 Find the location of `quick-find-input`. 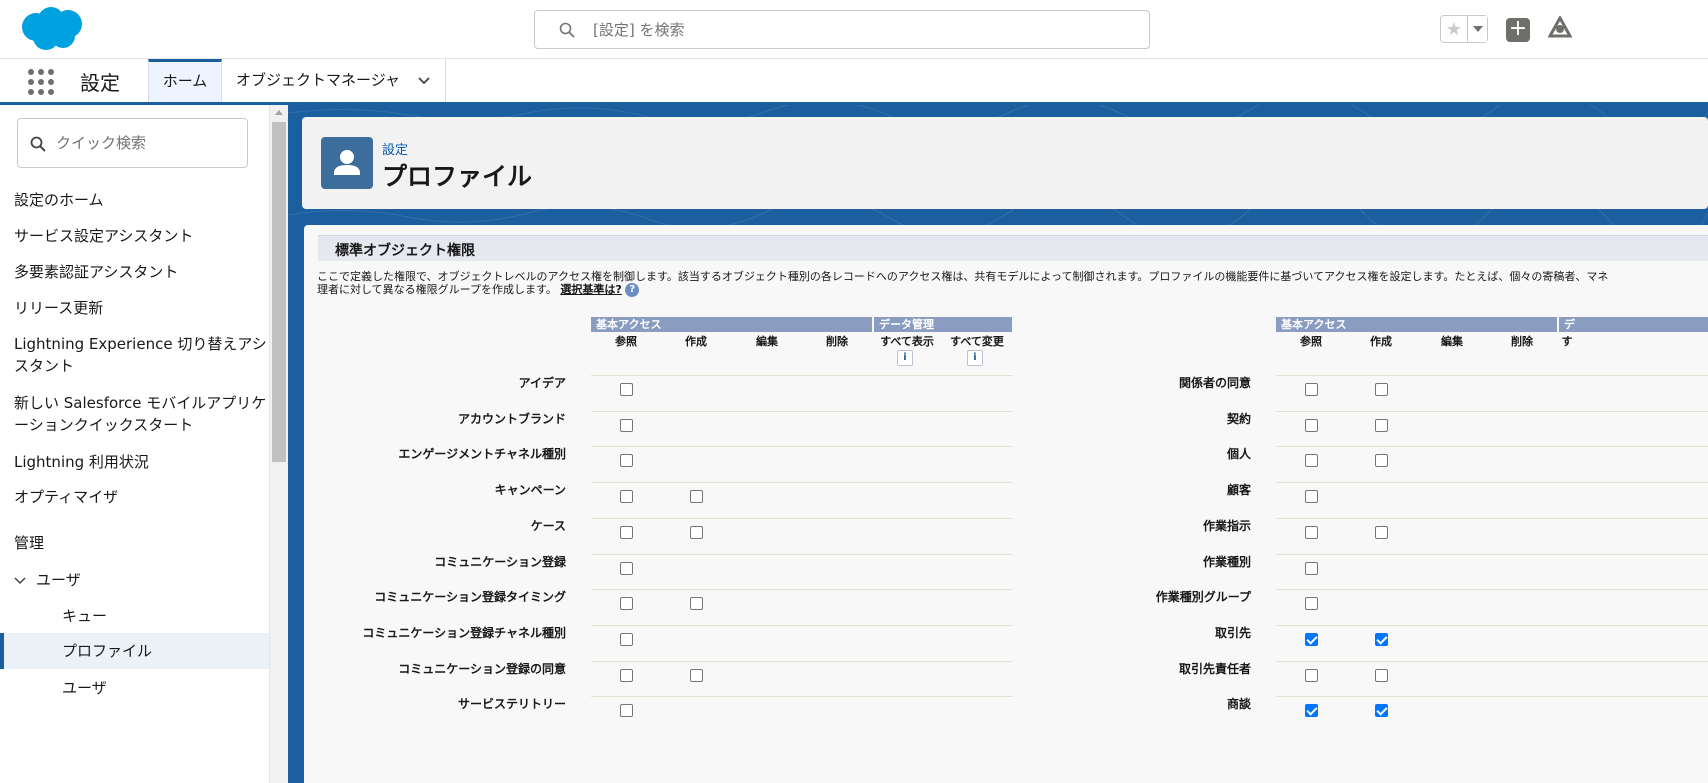

quick-find-input is located at coordinates (146, 143).